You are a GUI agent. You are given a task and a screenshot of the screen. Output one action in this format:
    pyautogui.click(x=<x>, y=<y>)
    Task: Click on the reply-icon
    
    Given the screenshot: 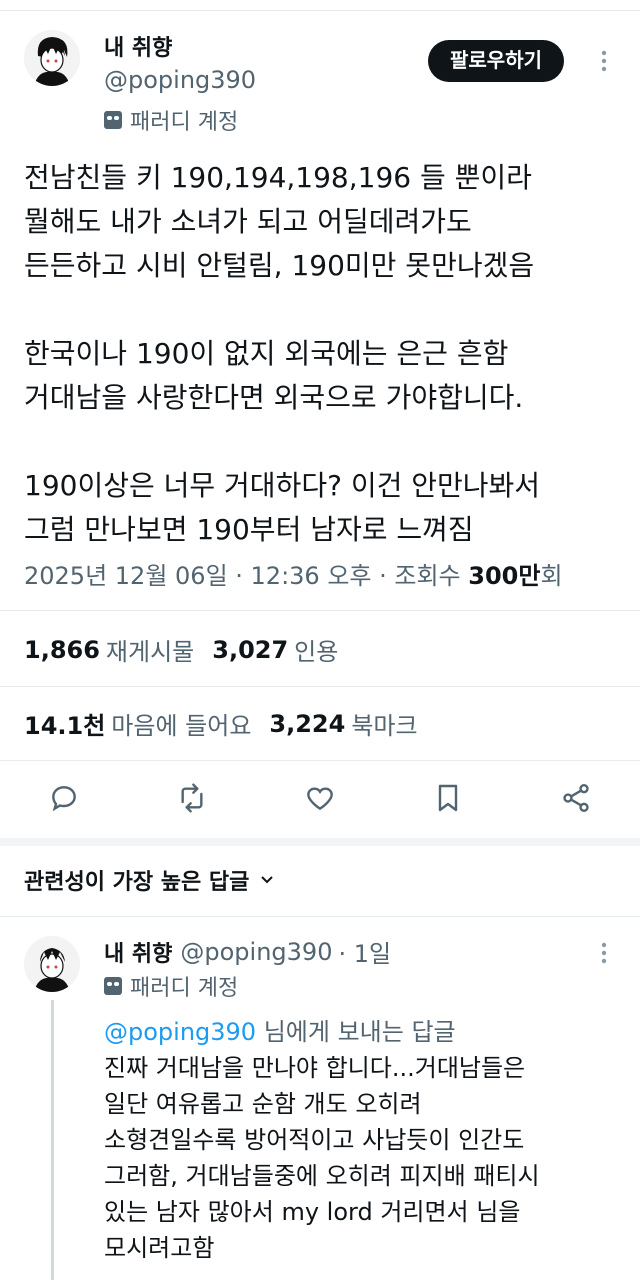 What is the action you would take?
    pyautogui.click(x=64, y=800)
    